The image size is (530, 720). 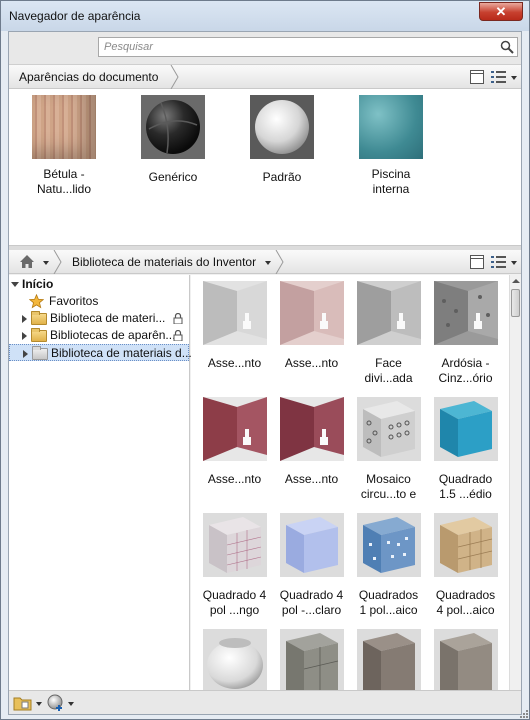 What do you see at coordinates (465, 313) in the screenshot?
I see `slate-wall-icon` at bounding box center [465, 313].